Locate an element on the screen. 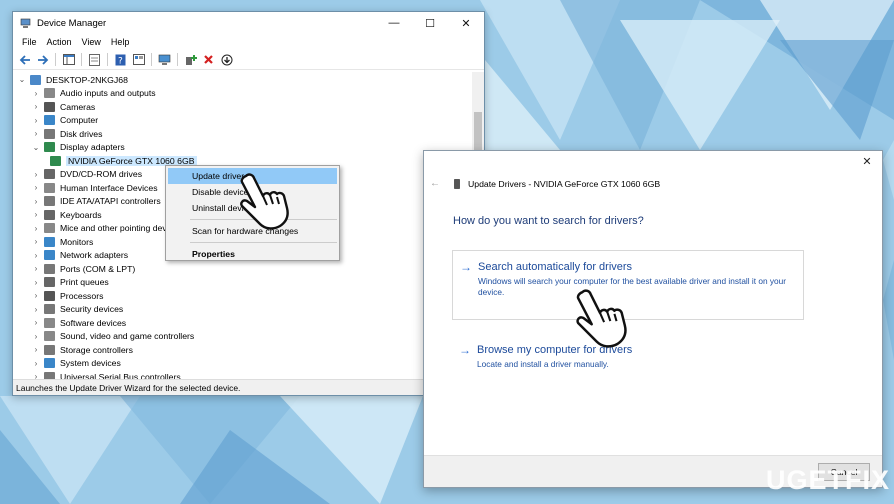 This screenshot has width=894, height=504. tree-category: › Universal Serial Bus controllers is located at coordinates (243, 374).